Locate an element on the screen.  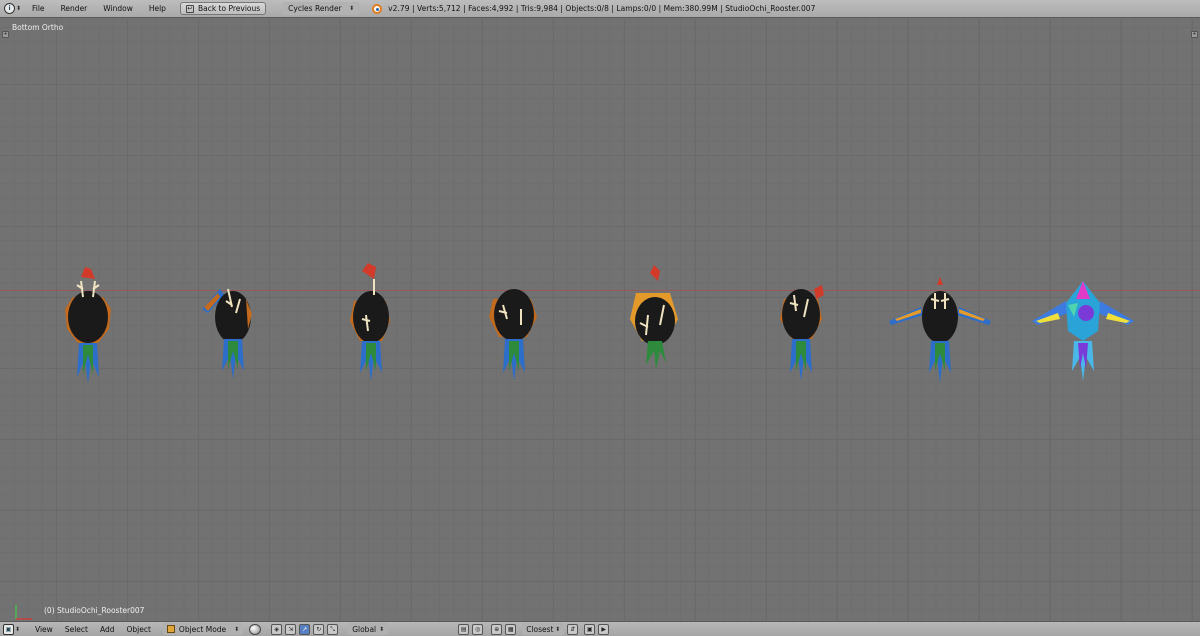
back-to-previous-button: ↩ Back to Previous is located at coordinates (223, 8).